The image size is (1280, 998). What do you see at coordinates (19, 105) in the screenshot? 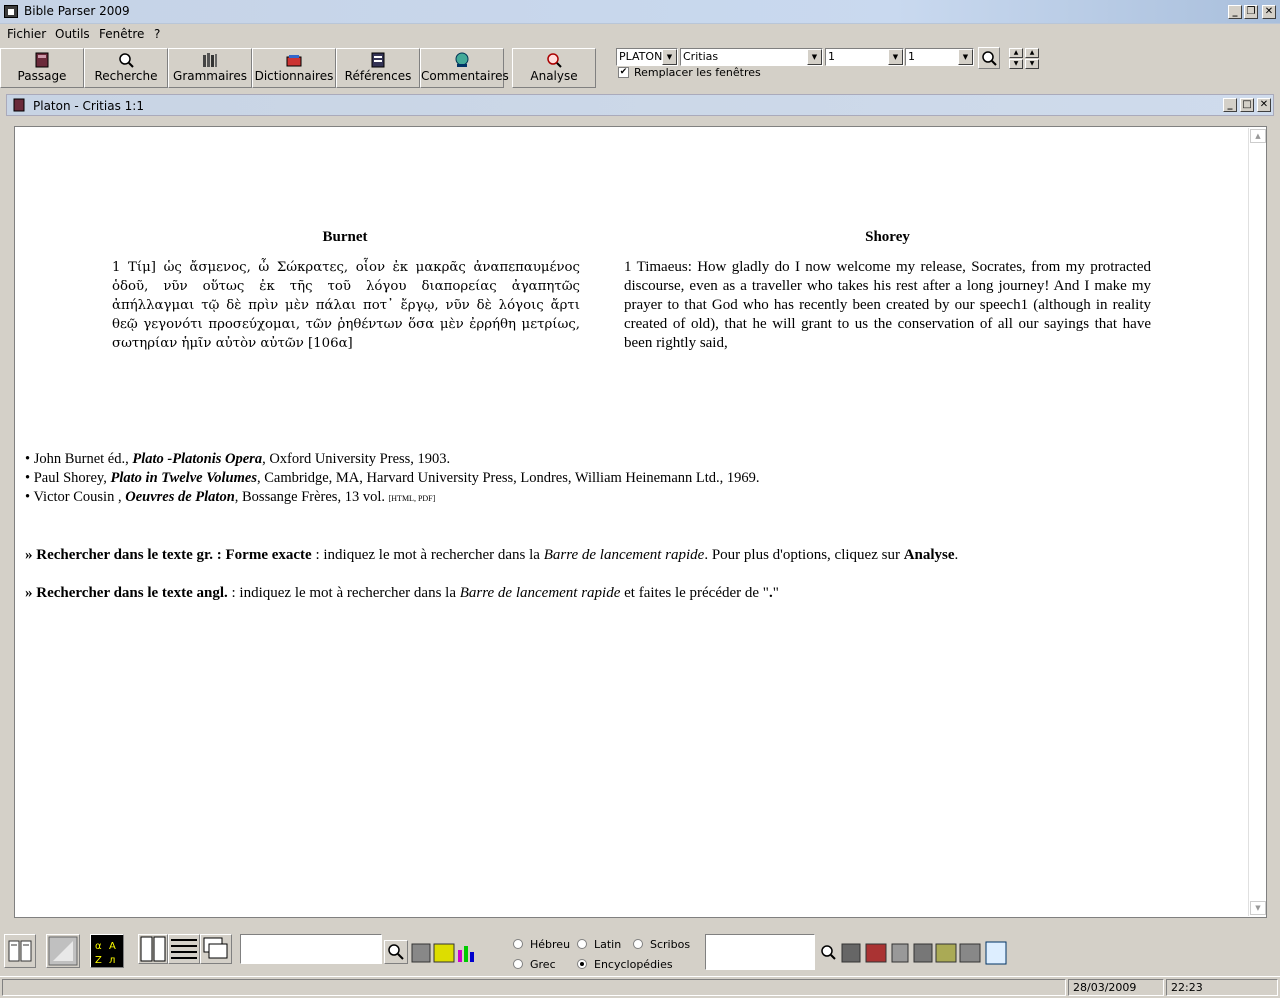
I see `book-icon` at bounding box center [19, 105].